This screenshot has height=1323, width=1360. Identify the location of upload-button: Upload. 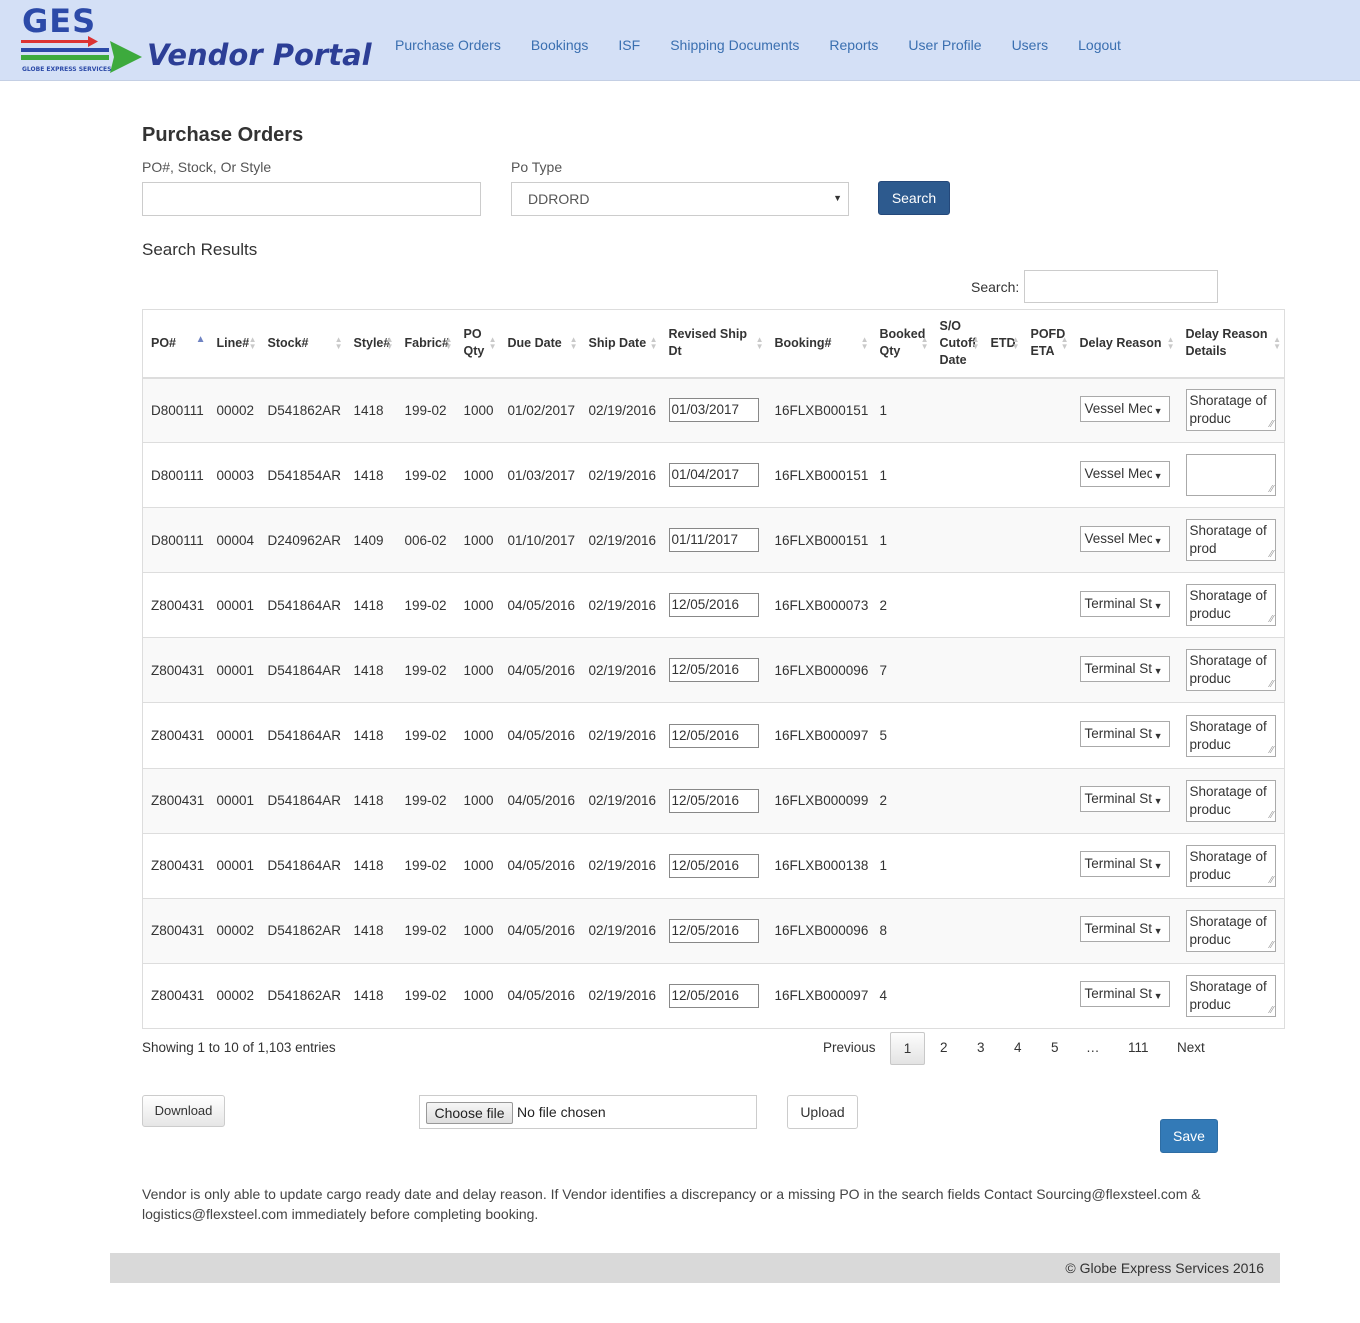
(822, 1112).